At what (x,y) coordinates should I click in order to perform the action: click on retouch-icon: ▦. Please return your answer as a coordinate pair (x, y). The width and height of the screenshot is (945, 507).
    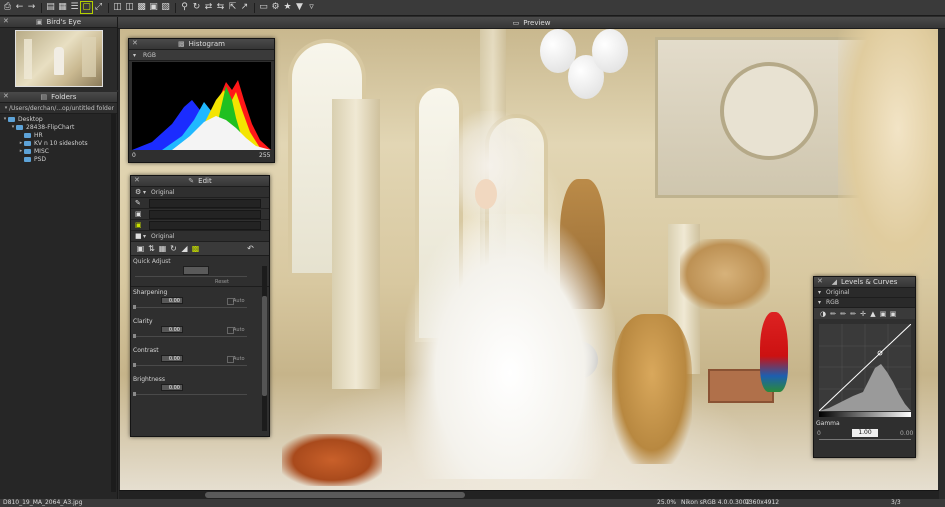
    Looking at the image, I should click on (162, 248).